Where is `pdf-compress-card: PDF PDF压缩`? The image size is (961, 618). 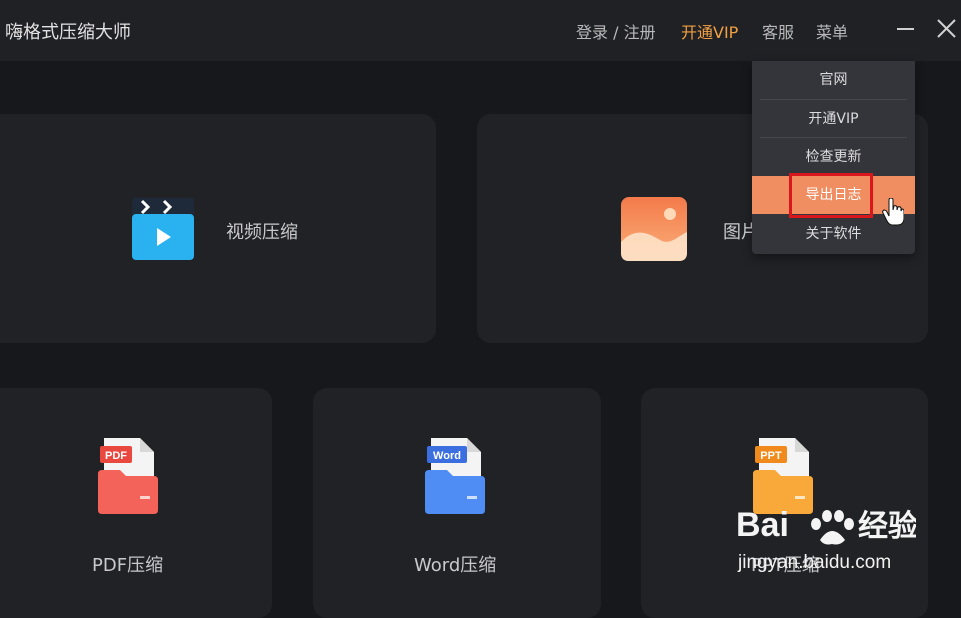 pdf-compress-card: PDF PDF压缩 is located at coordinates (136, 503).